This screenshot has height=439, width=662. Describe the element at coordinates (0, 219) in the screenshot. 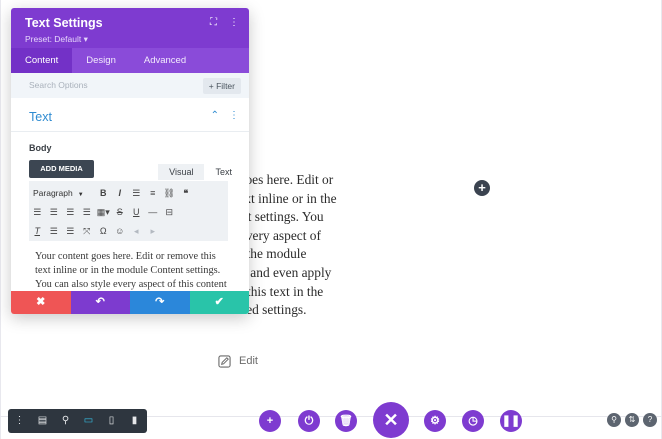

I see `canvas-border-left` at that location.